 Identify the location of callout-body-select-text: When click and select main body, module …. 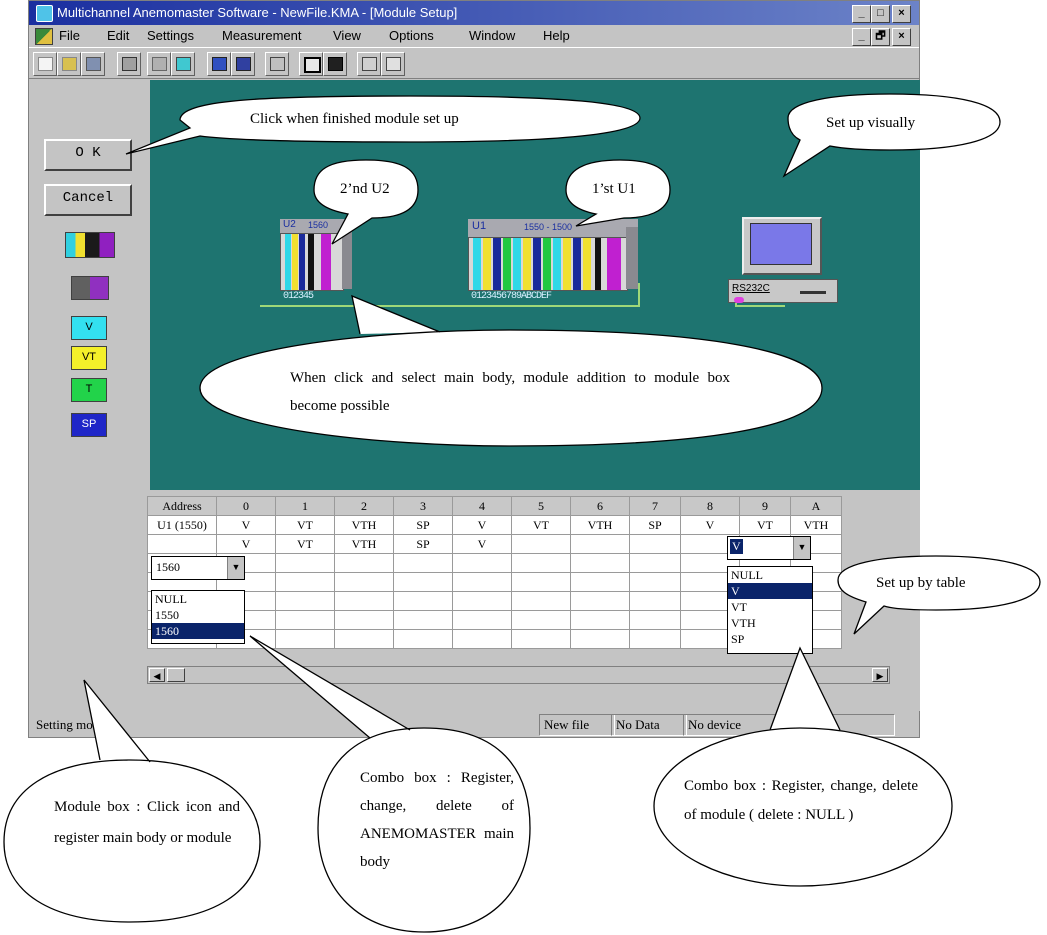
(510, 392).